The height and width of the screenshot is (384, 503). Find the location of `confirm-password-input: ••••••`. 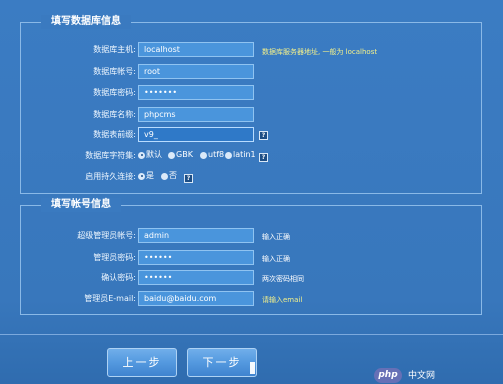

confirm-password-input: •••••• is located at coordinates (196, 277).